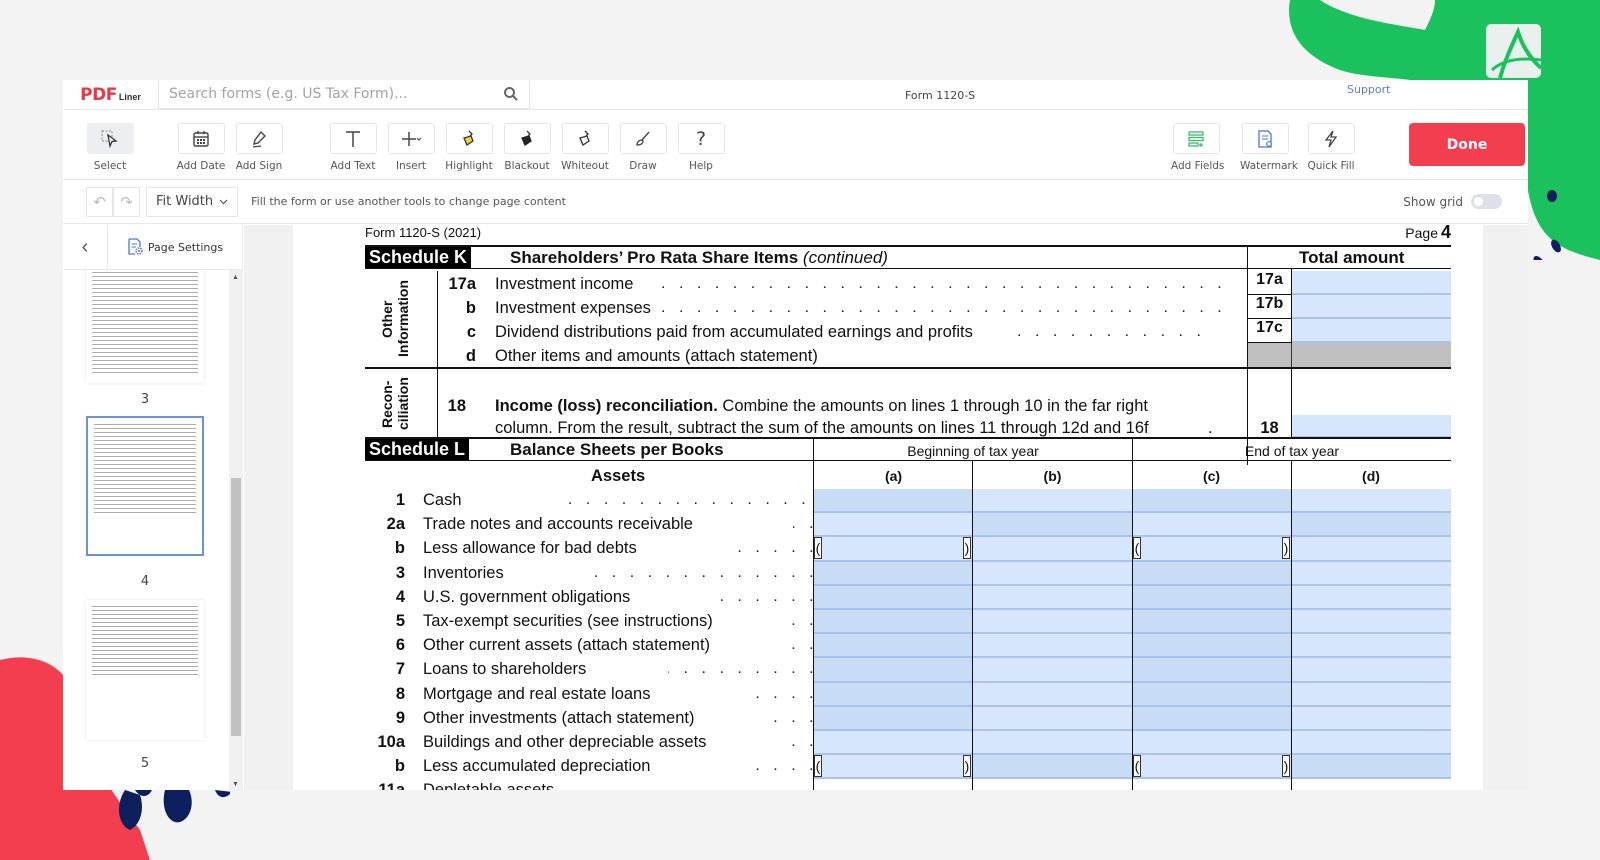 The height and width of the screenshot is (860, 1600). What do you see at coordinates (1371, 573) in the screenshot?
I see `field-line-3-col-d` at bounding box center [1371, 573].